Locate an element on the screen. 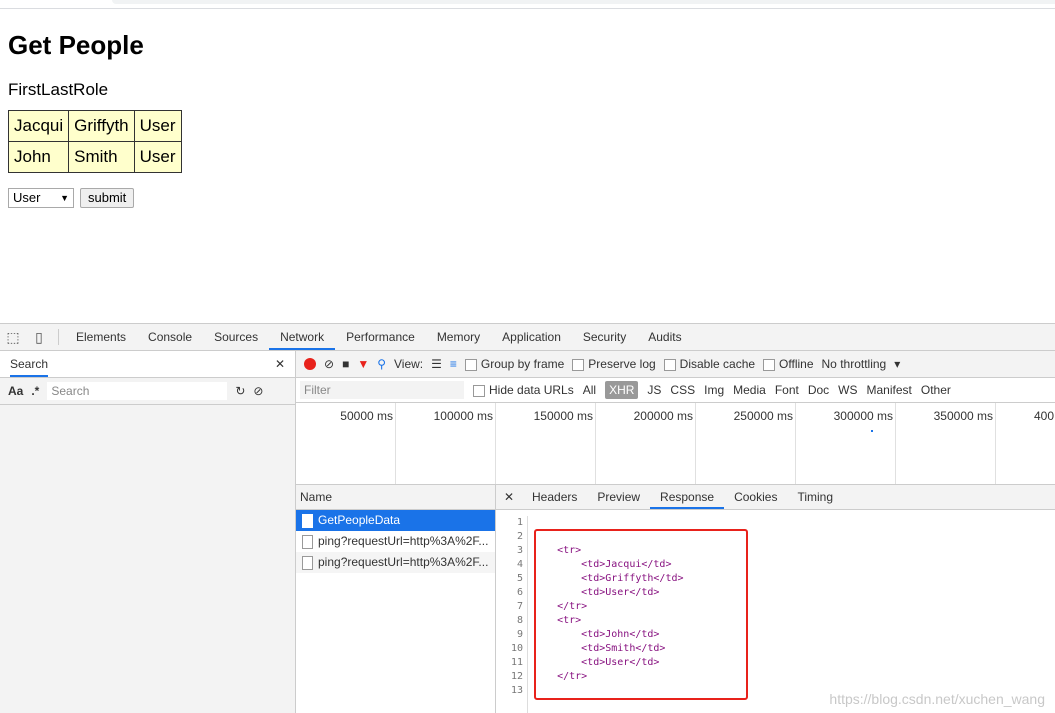 The height and width of the screenshot is (713, 1055). hide-data-urls-checkbox: Hide data URLs is located at coordinates (523, 390).